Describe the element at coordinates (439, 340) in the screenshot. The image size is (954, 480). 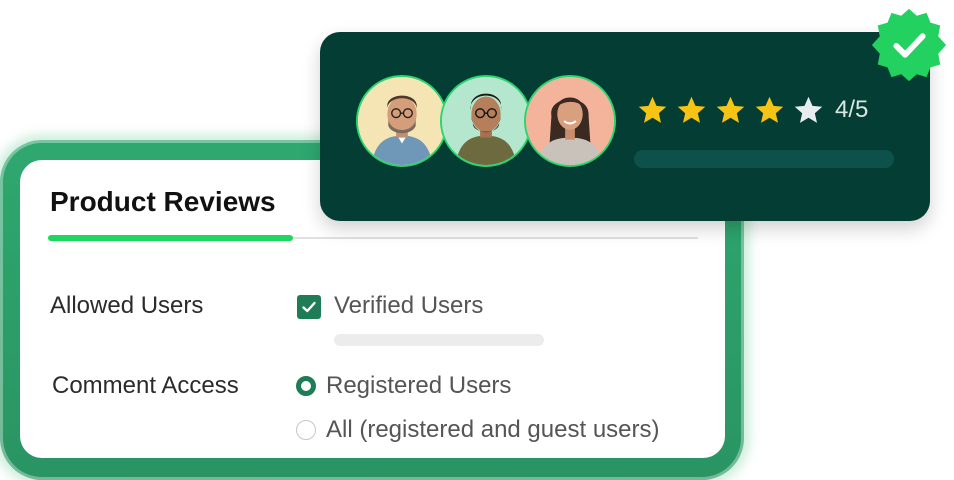
I see `placeholder-bar` at that location.